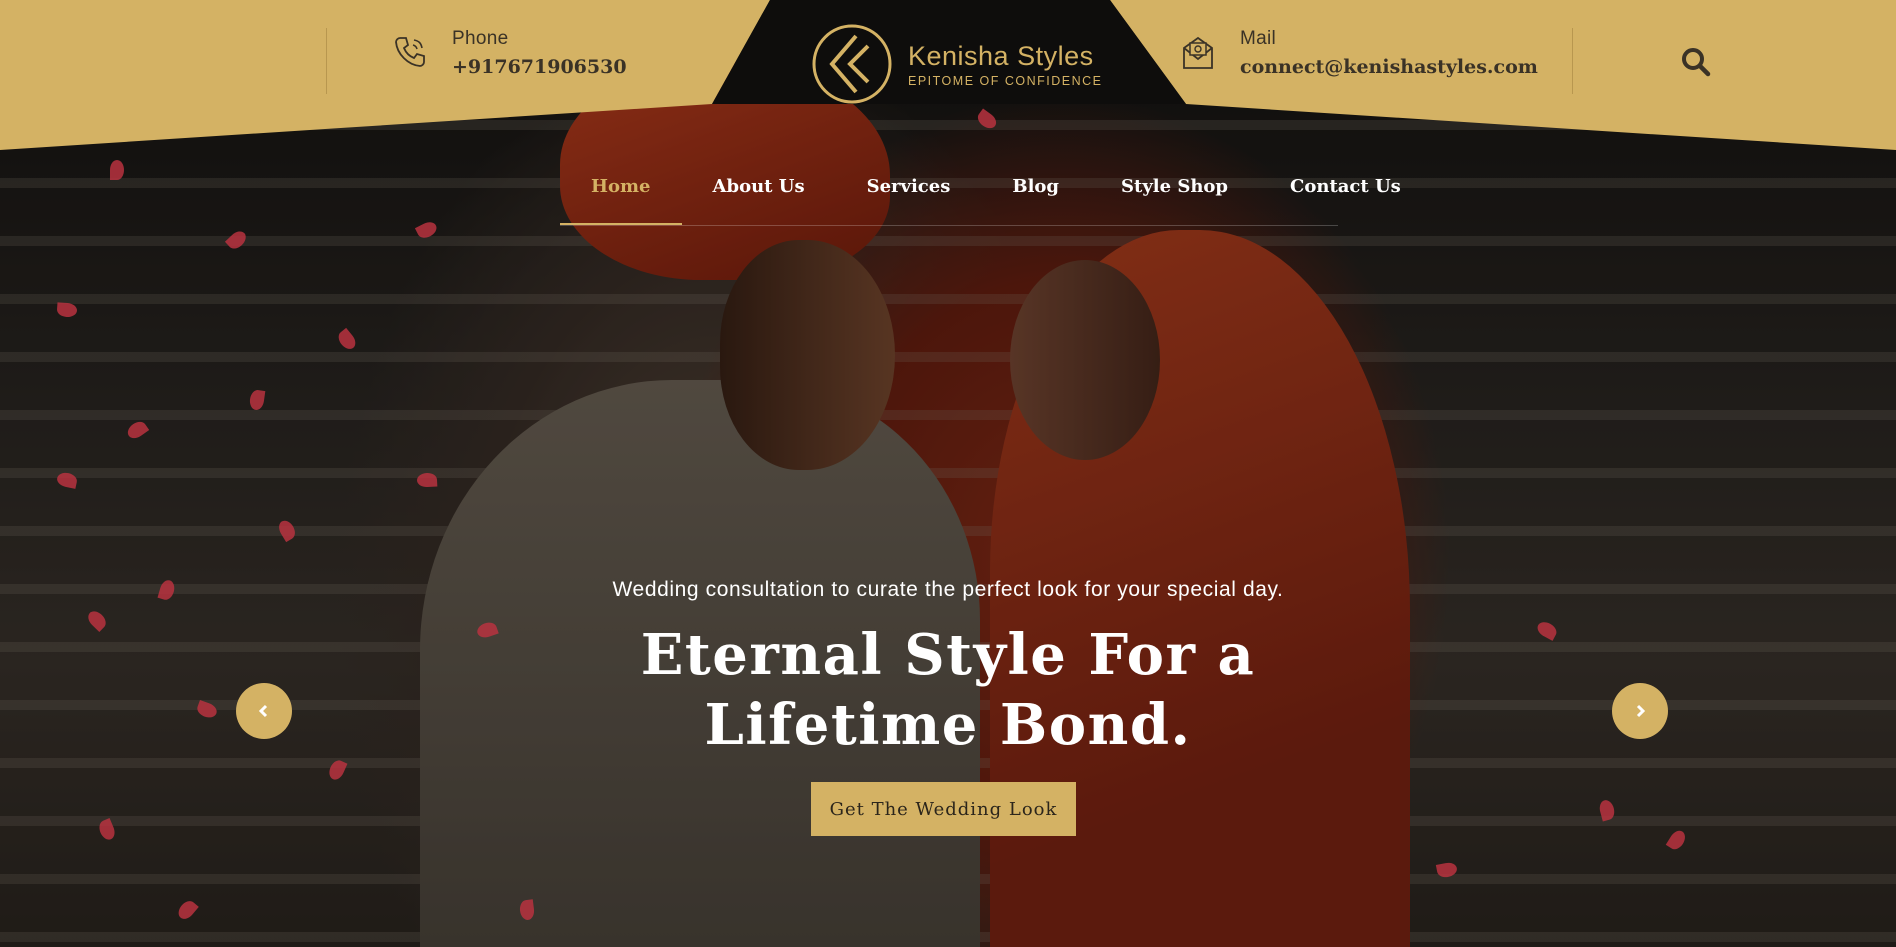 Image resolution: width=1896 pixels, height=947 pixels. I want to click on search-button, so click(1696, 62).